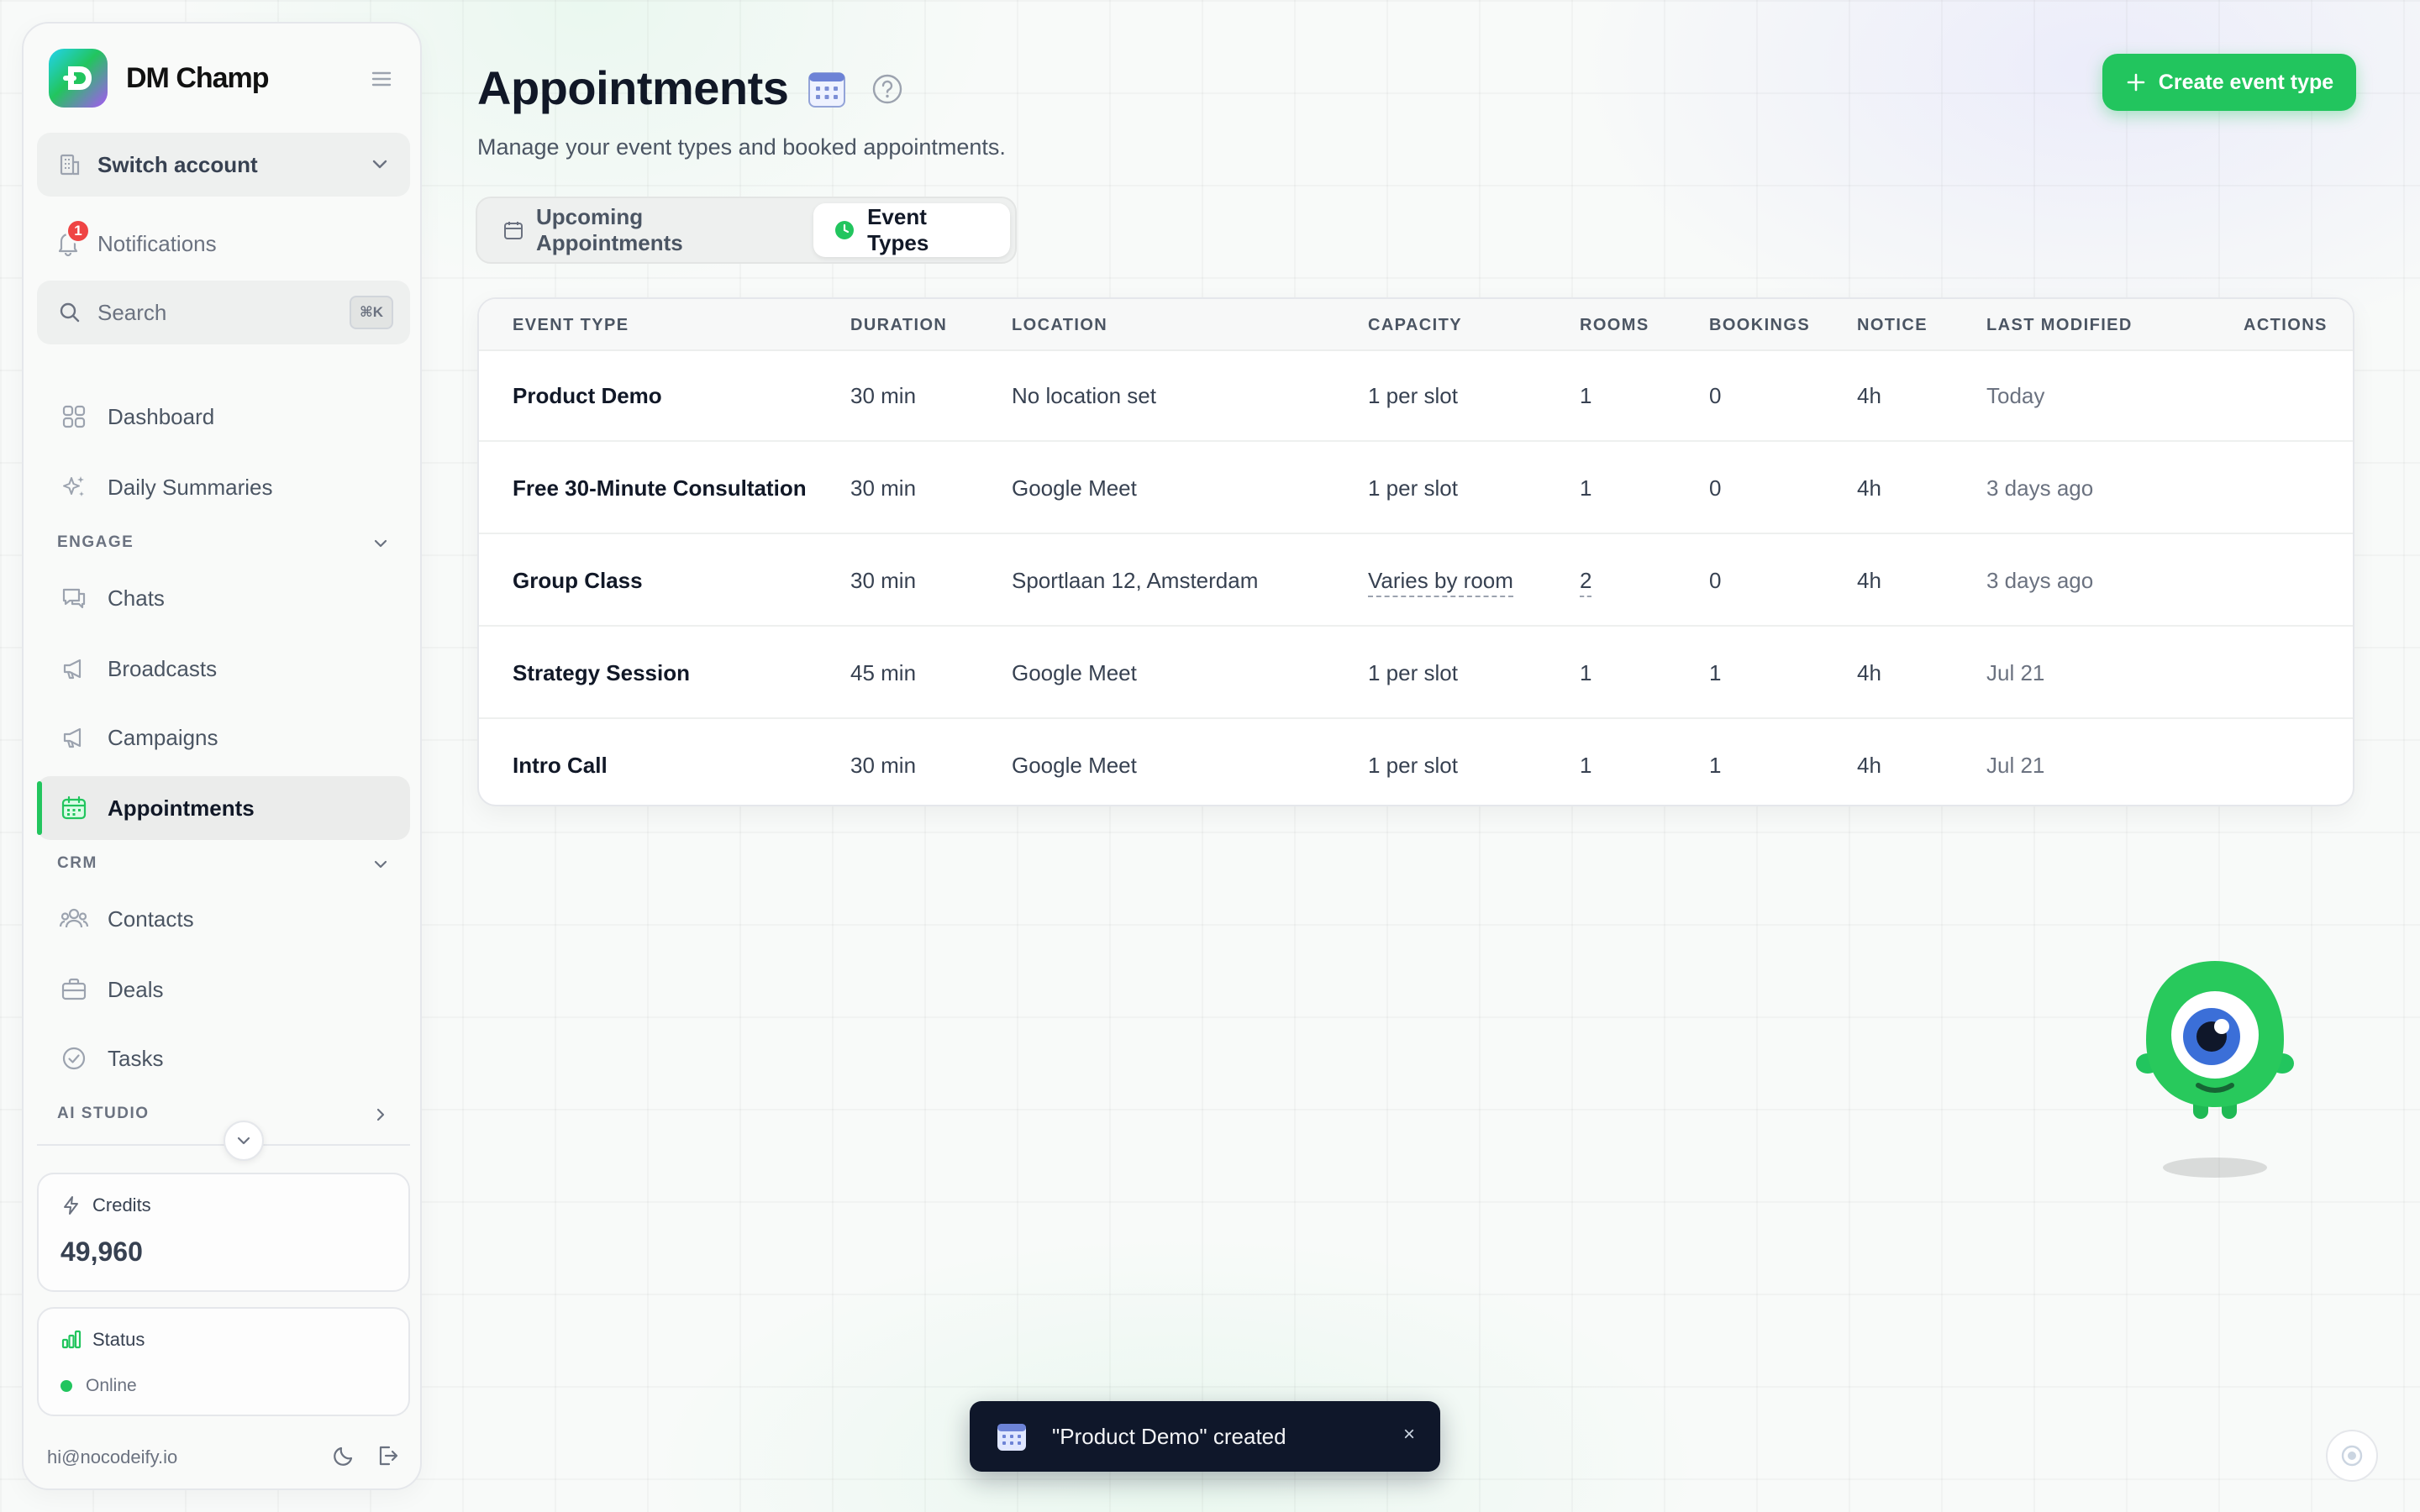 Image resolution: width=2420 pixels, height=1512 pixels. Describe the element at coordinates (96, 542) in the screenshot. I see `section-engage-label: ENGAGE` at that location.